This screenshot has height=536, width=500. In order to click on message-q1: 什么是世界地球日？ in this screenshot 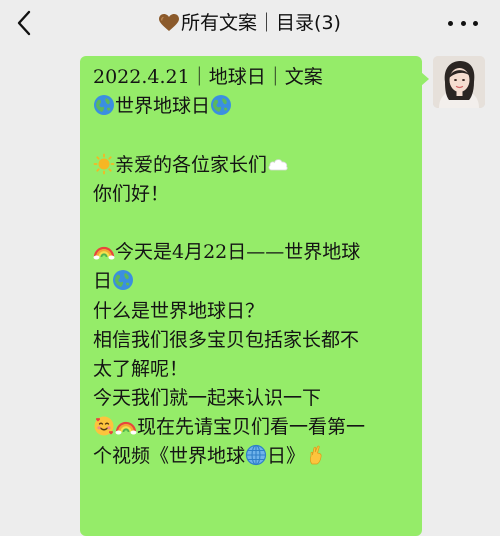, I will do `click(179, 310)`.